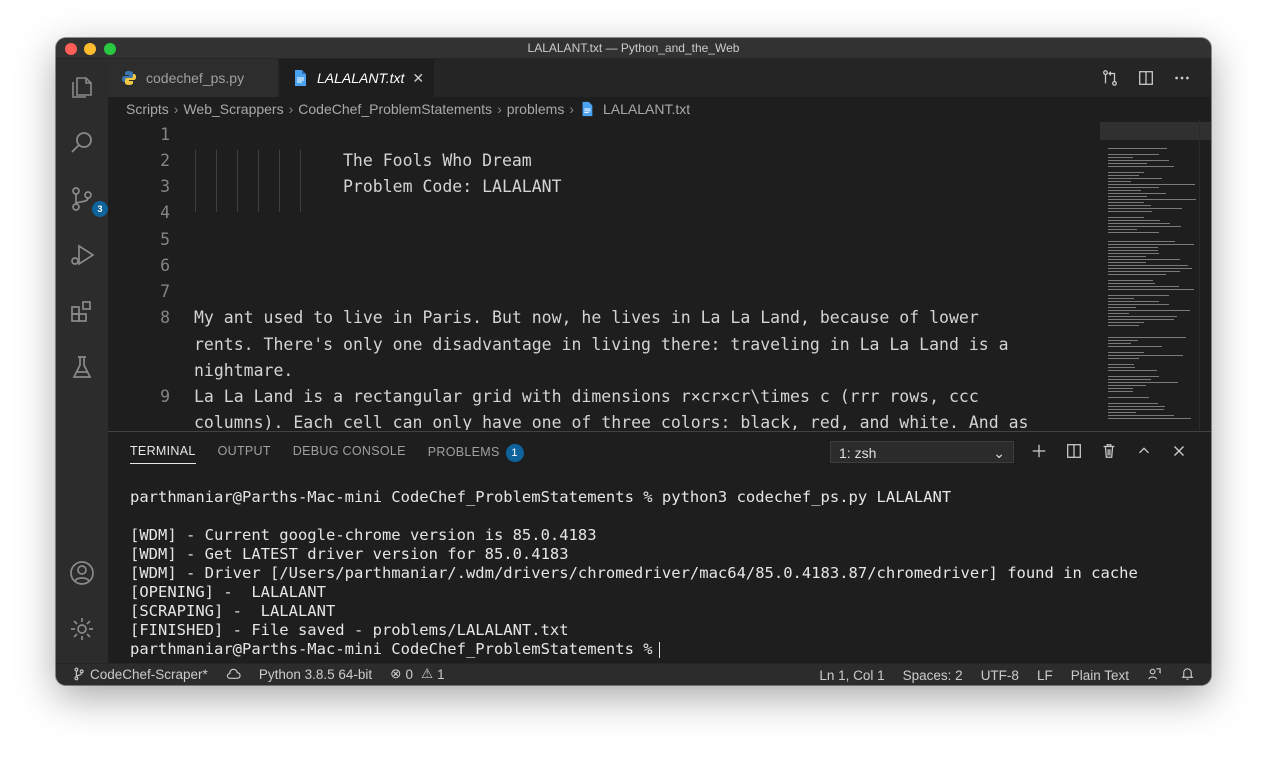  I want to click on breadcrumb-item: problems, so click(536, 109).